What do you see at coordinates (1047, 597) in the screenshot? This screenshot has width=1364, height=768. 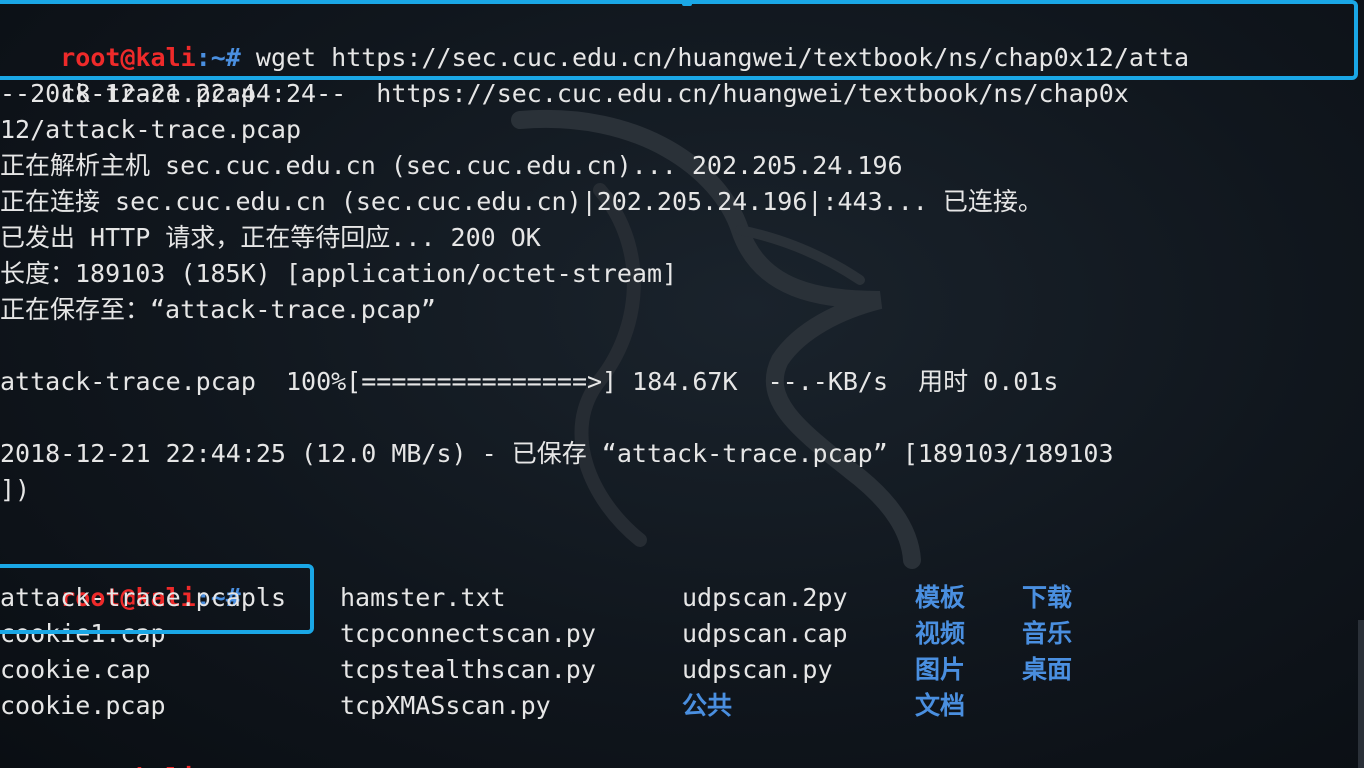 I see `directory-entry: 下载` at bounding box center [1047, 597].